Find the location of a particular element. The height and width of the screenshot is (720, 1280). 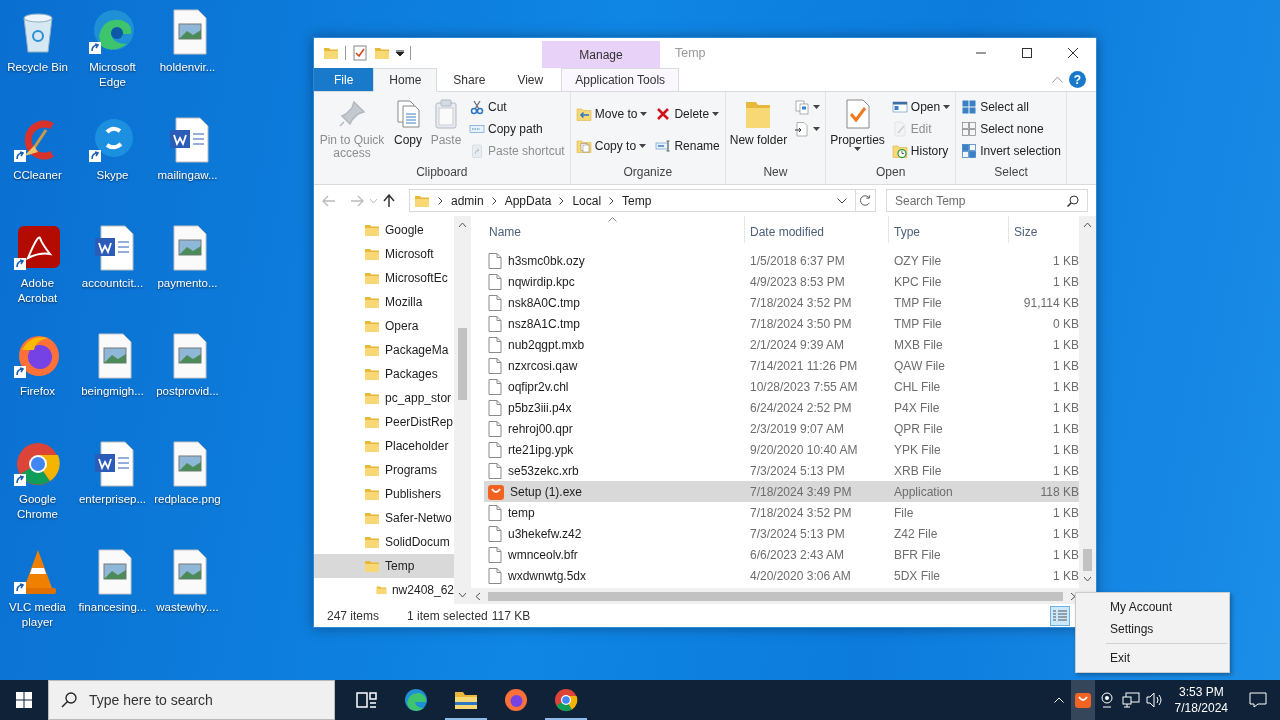

file-name: temp is located at coordinates (521, 512).